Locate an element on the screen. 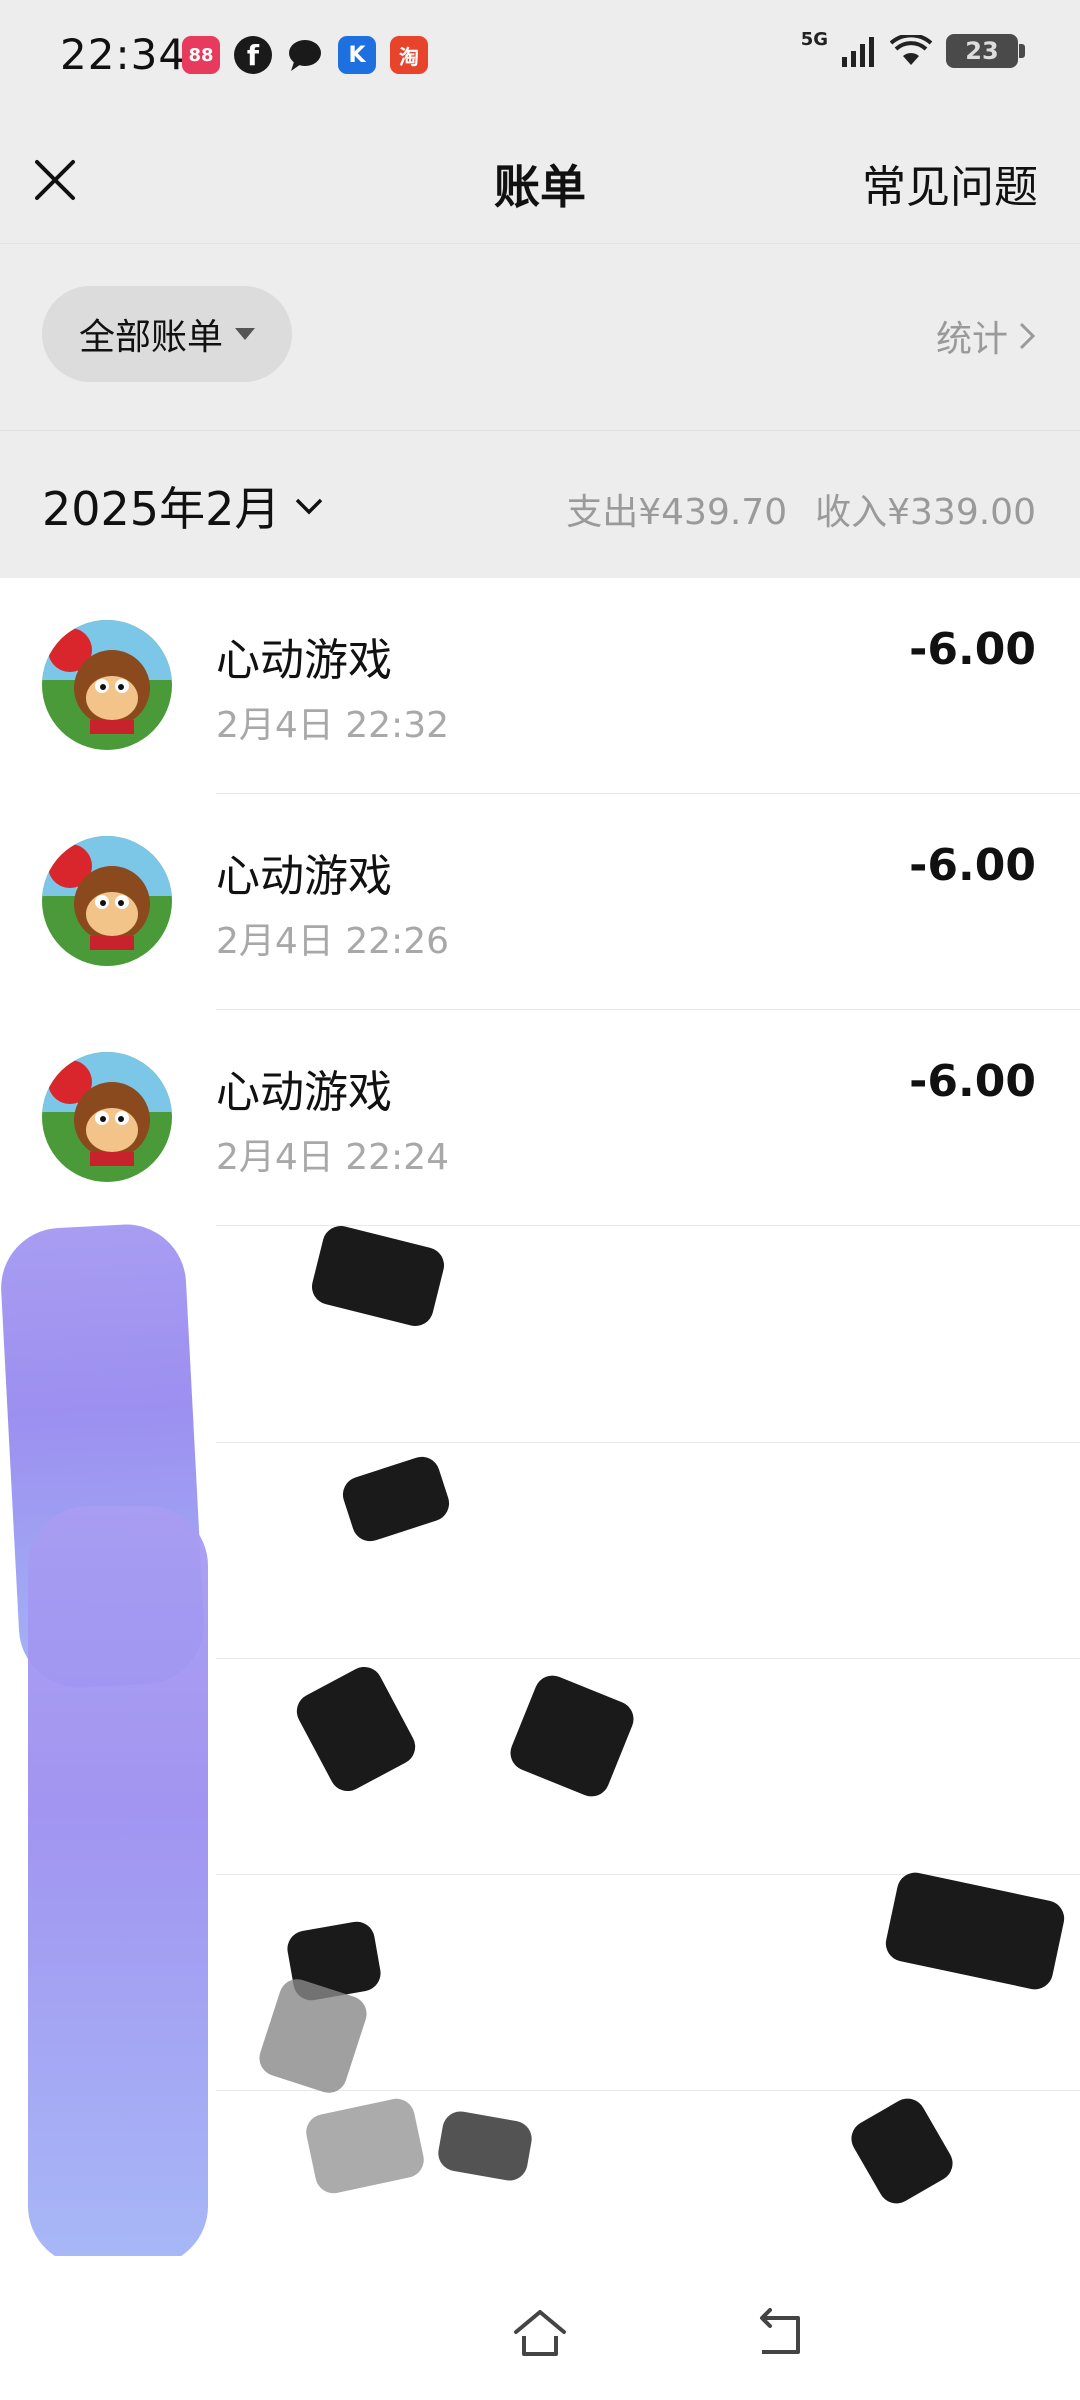 The image size is (1080, 2400). transaction-time: 2月4日 22:26 is located at coordinates (332, 941).